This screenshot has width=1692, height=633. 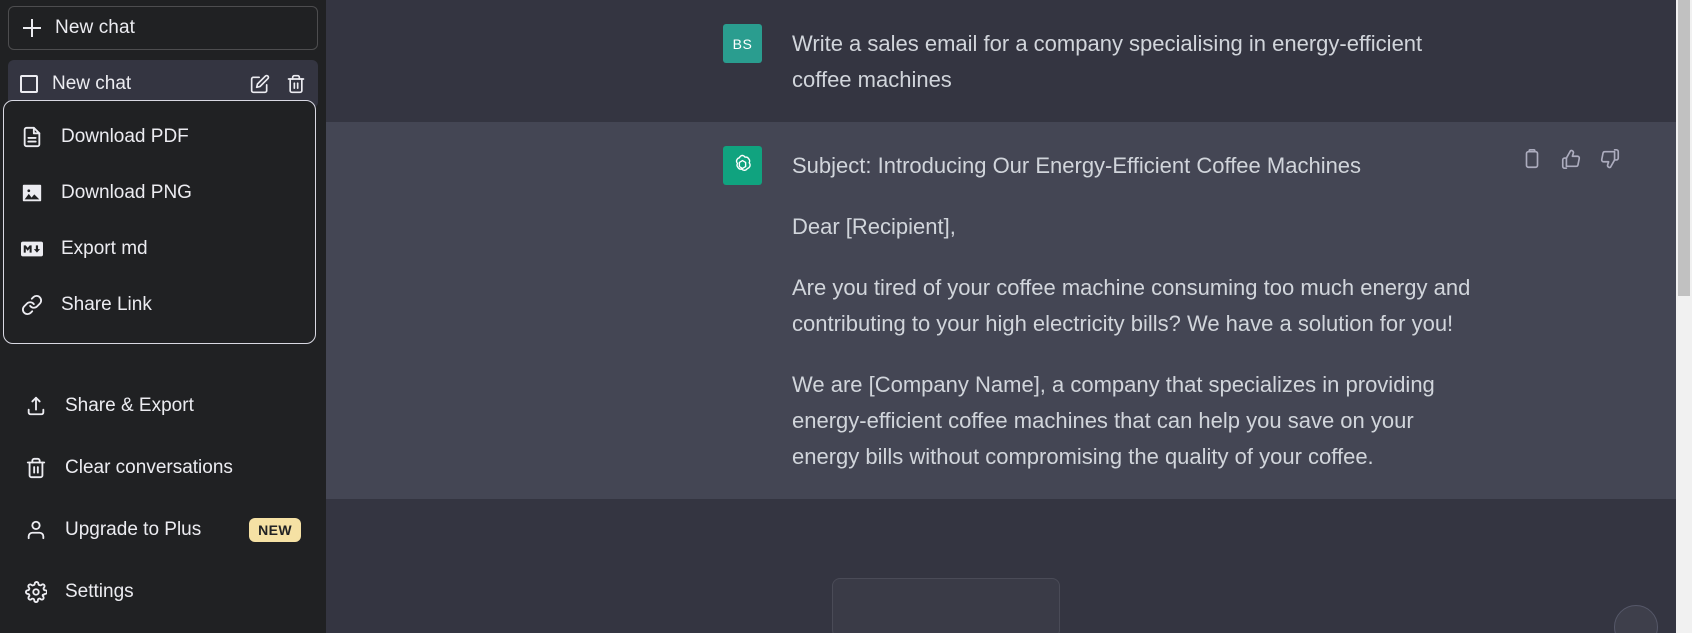 What do you see at coordinates (1684, 148) in the screenshot?
I see `scrollbar-thumb` at bounding box center [1684, 148].